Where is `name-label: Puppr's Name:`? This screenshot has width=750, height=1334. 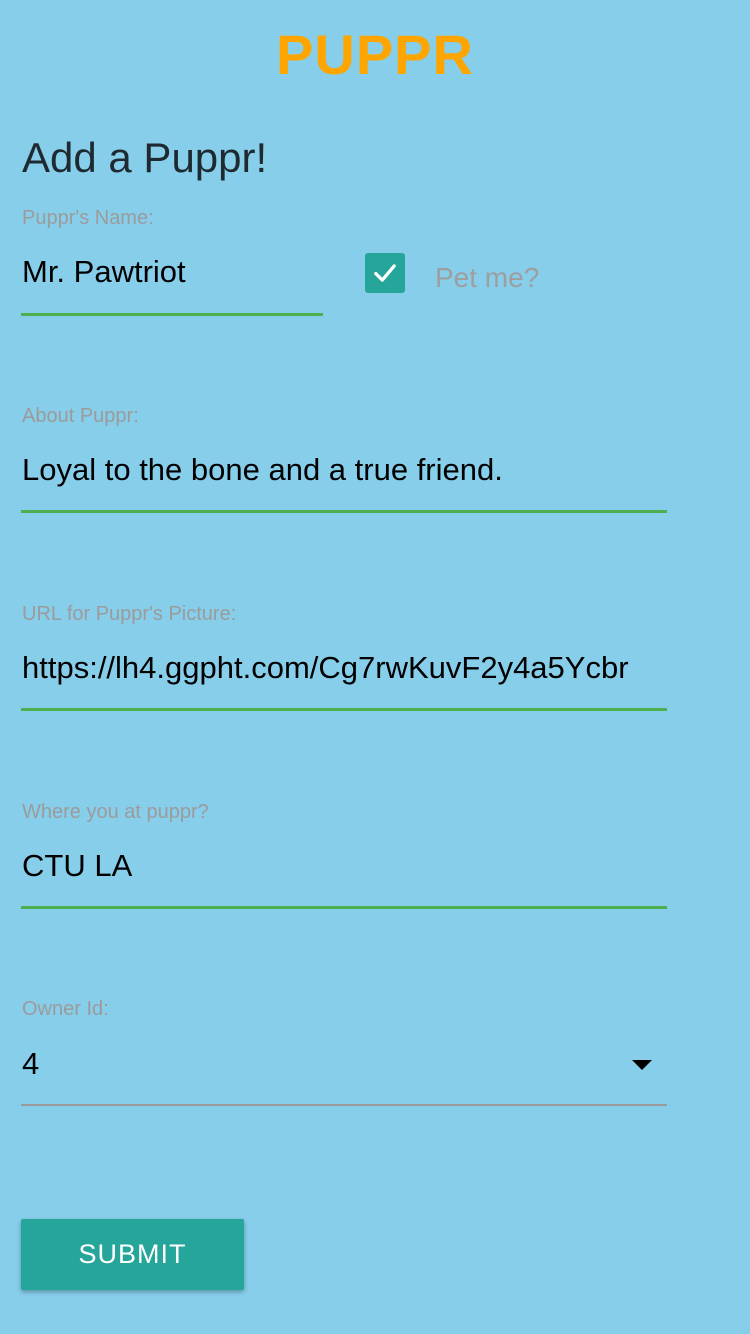 name-label: Puppr's Name: is located at coordinates (88, 218).